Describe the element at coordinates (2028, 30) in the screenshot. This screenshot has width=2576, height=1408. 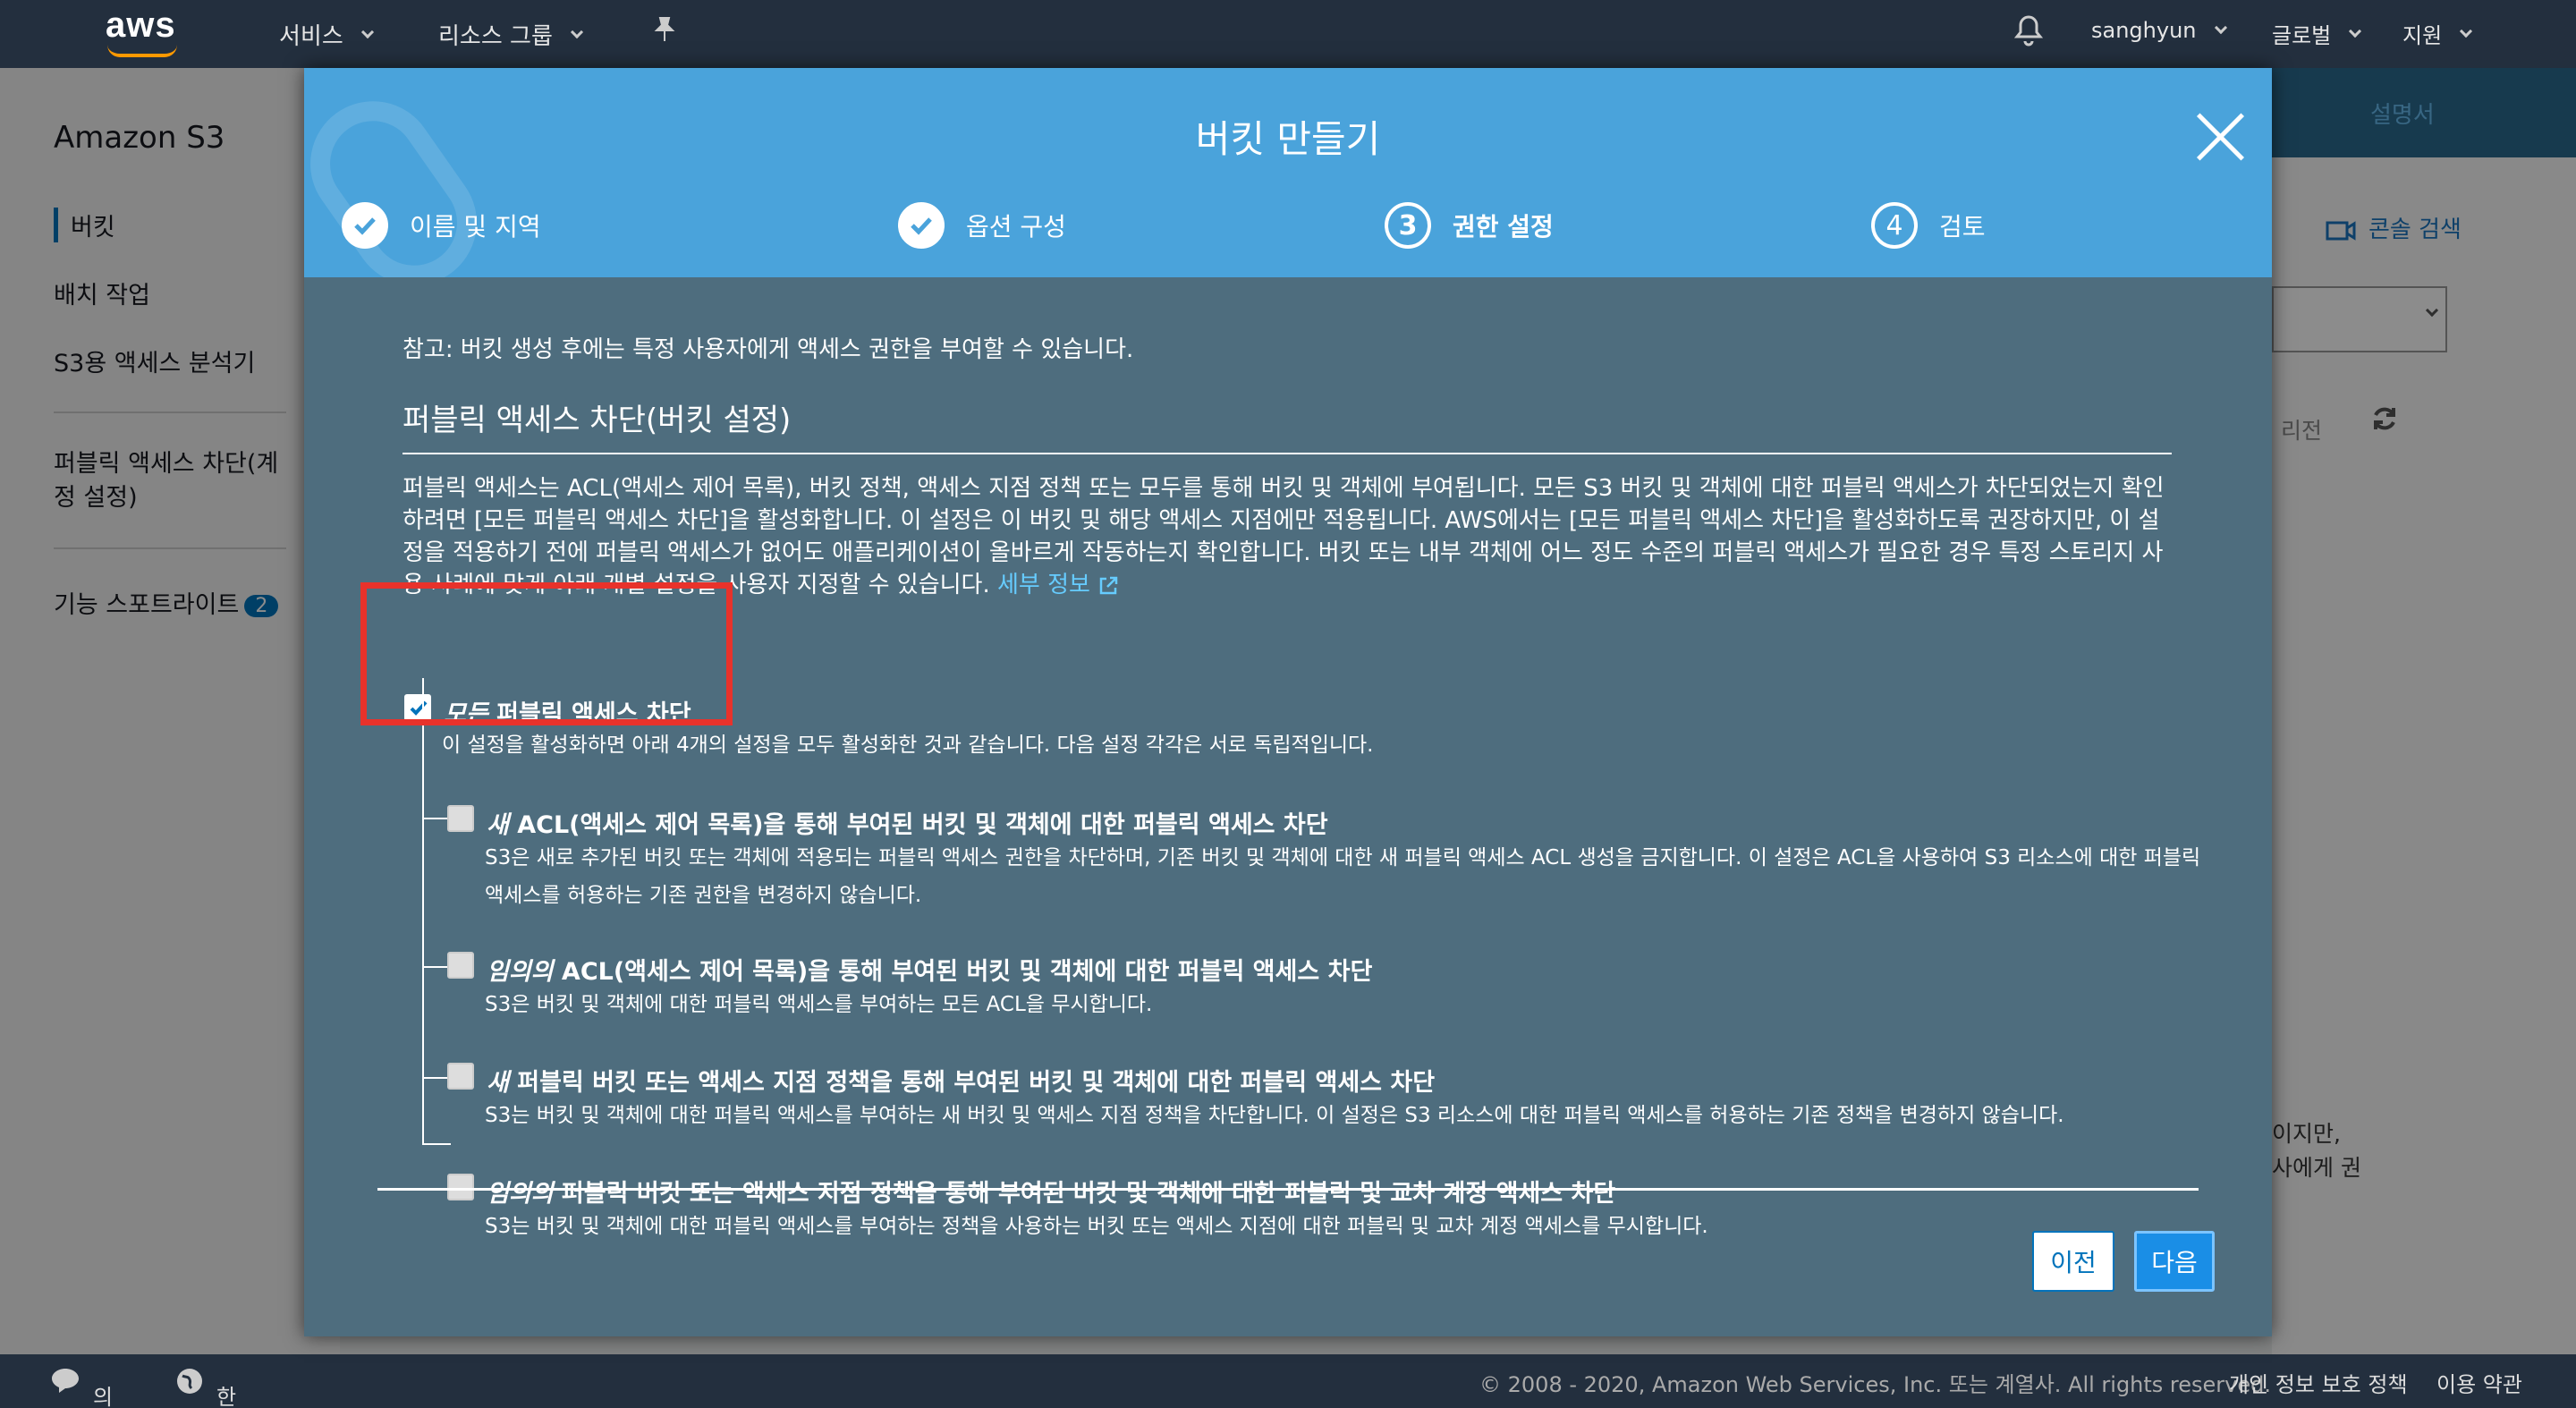
I see `bell-icon` at that location.